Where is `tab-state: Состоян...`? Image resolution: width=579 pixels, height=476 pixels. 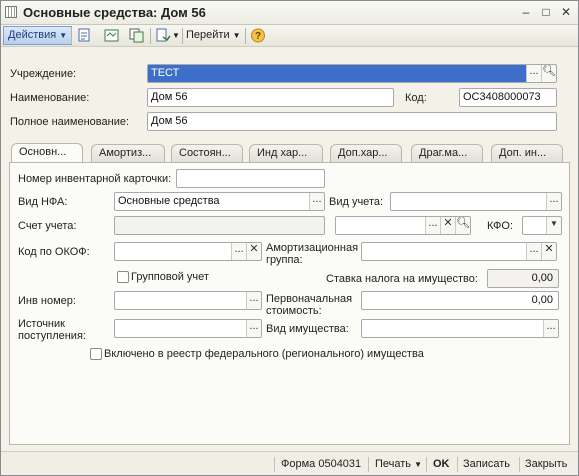
tab-state: Состоян... is located at coordinates (207, 153).